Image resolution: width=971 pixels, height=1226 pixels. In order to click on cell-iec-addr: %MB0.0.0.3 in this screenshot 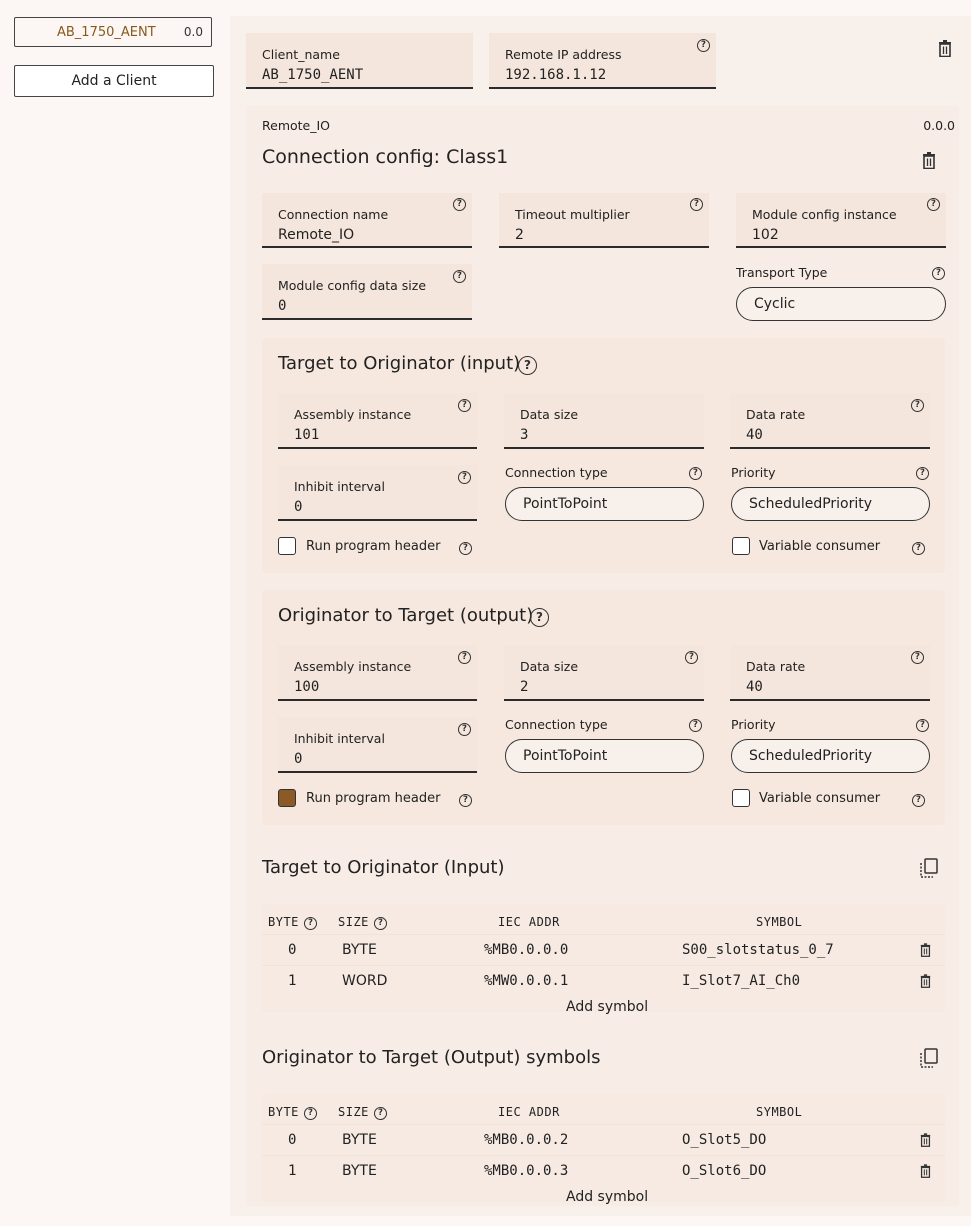, I will do `click(526, 1171)`.